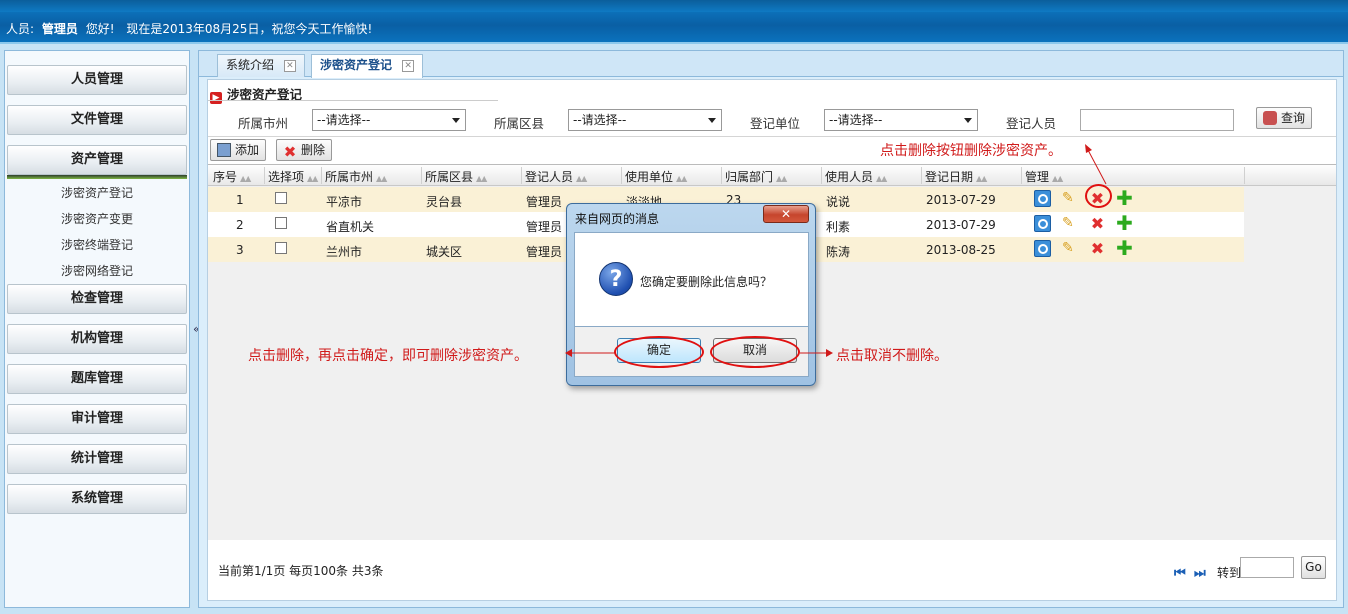 The image size is (1348, 614). Describe the element at coordinates (304, 150) in the screenshot. I see `delete-button: ✖ 删除` at that location.